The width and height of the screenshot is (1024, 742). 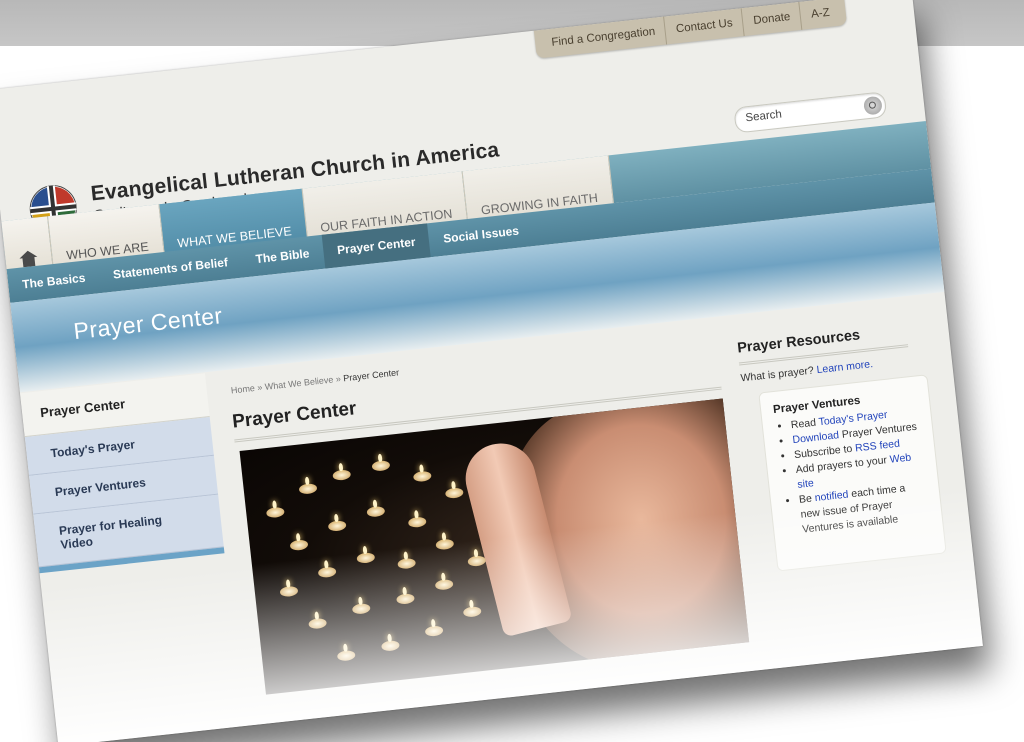 I want to click on contact-us-link: Contact Us, so click(x=704, y=24).